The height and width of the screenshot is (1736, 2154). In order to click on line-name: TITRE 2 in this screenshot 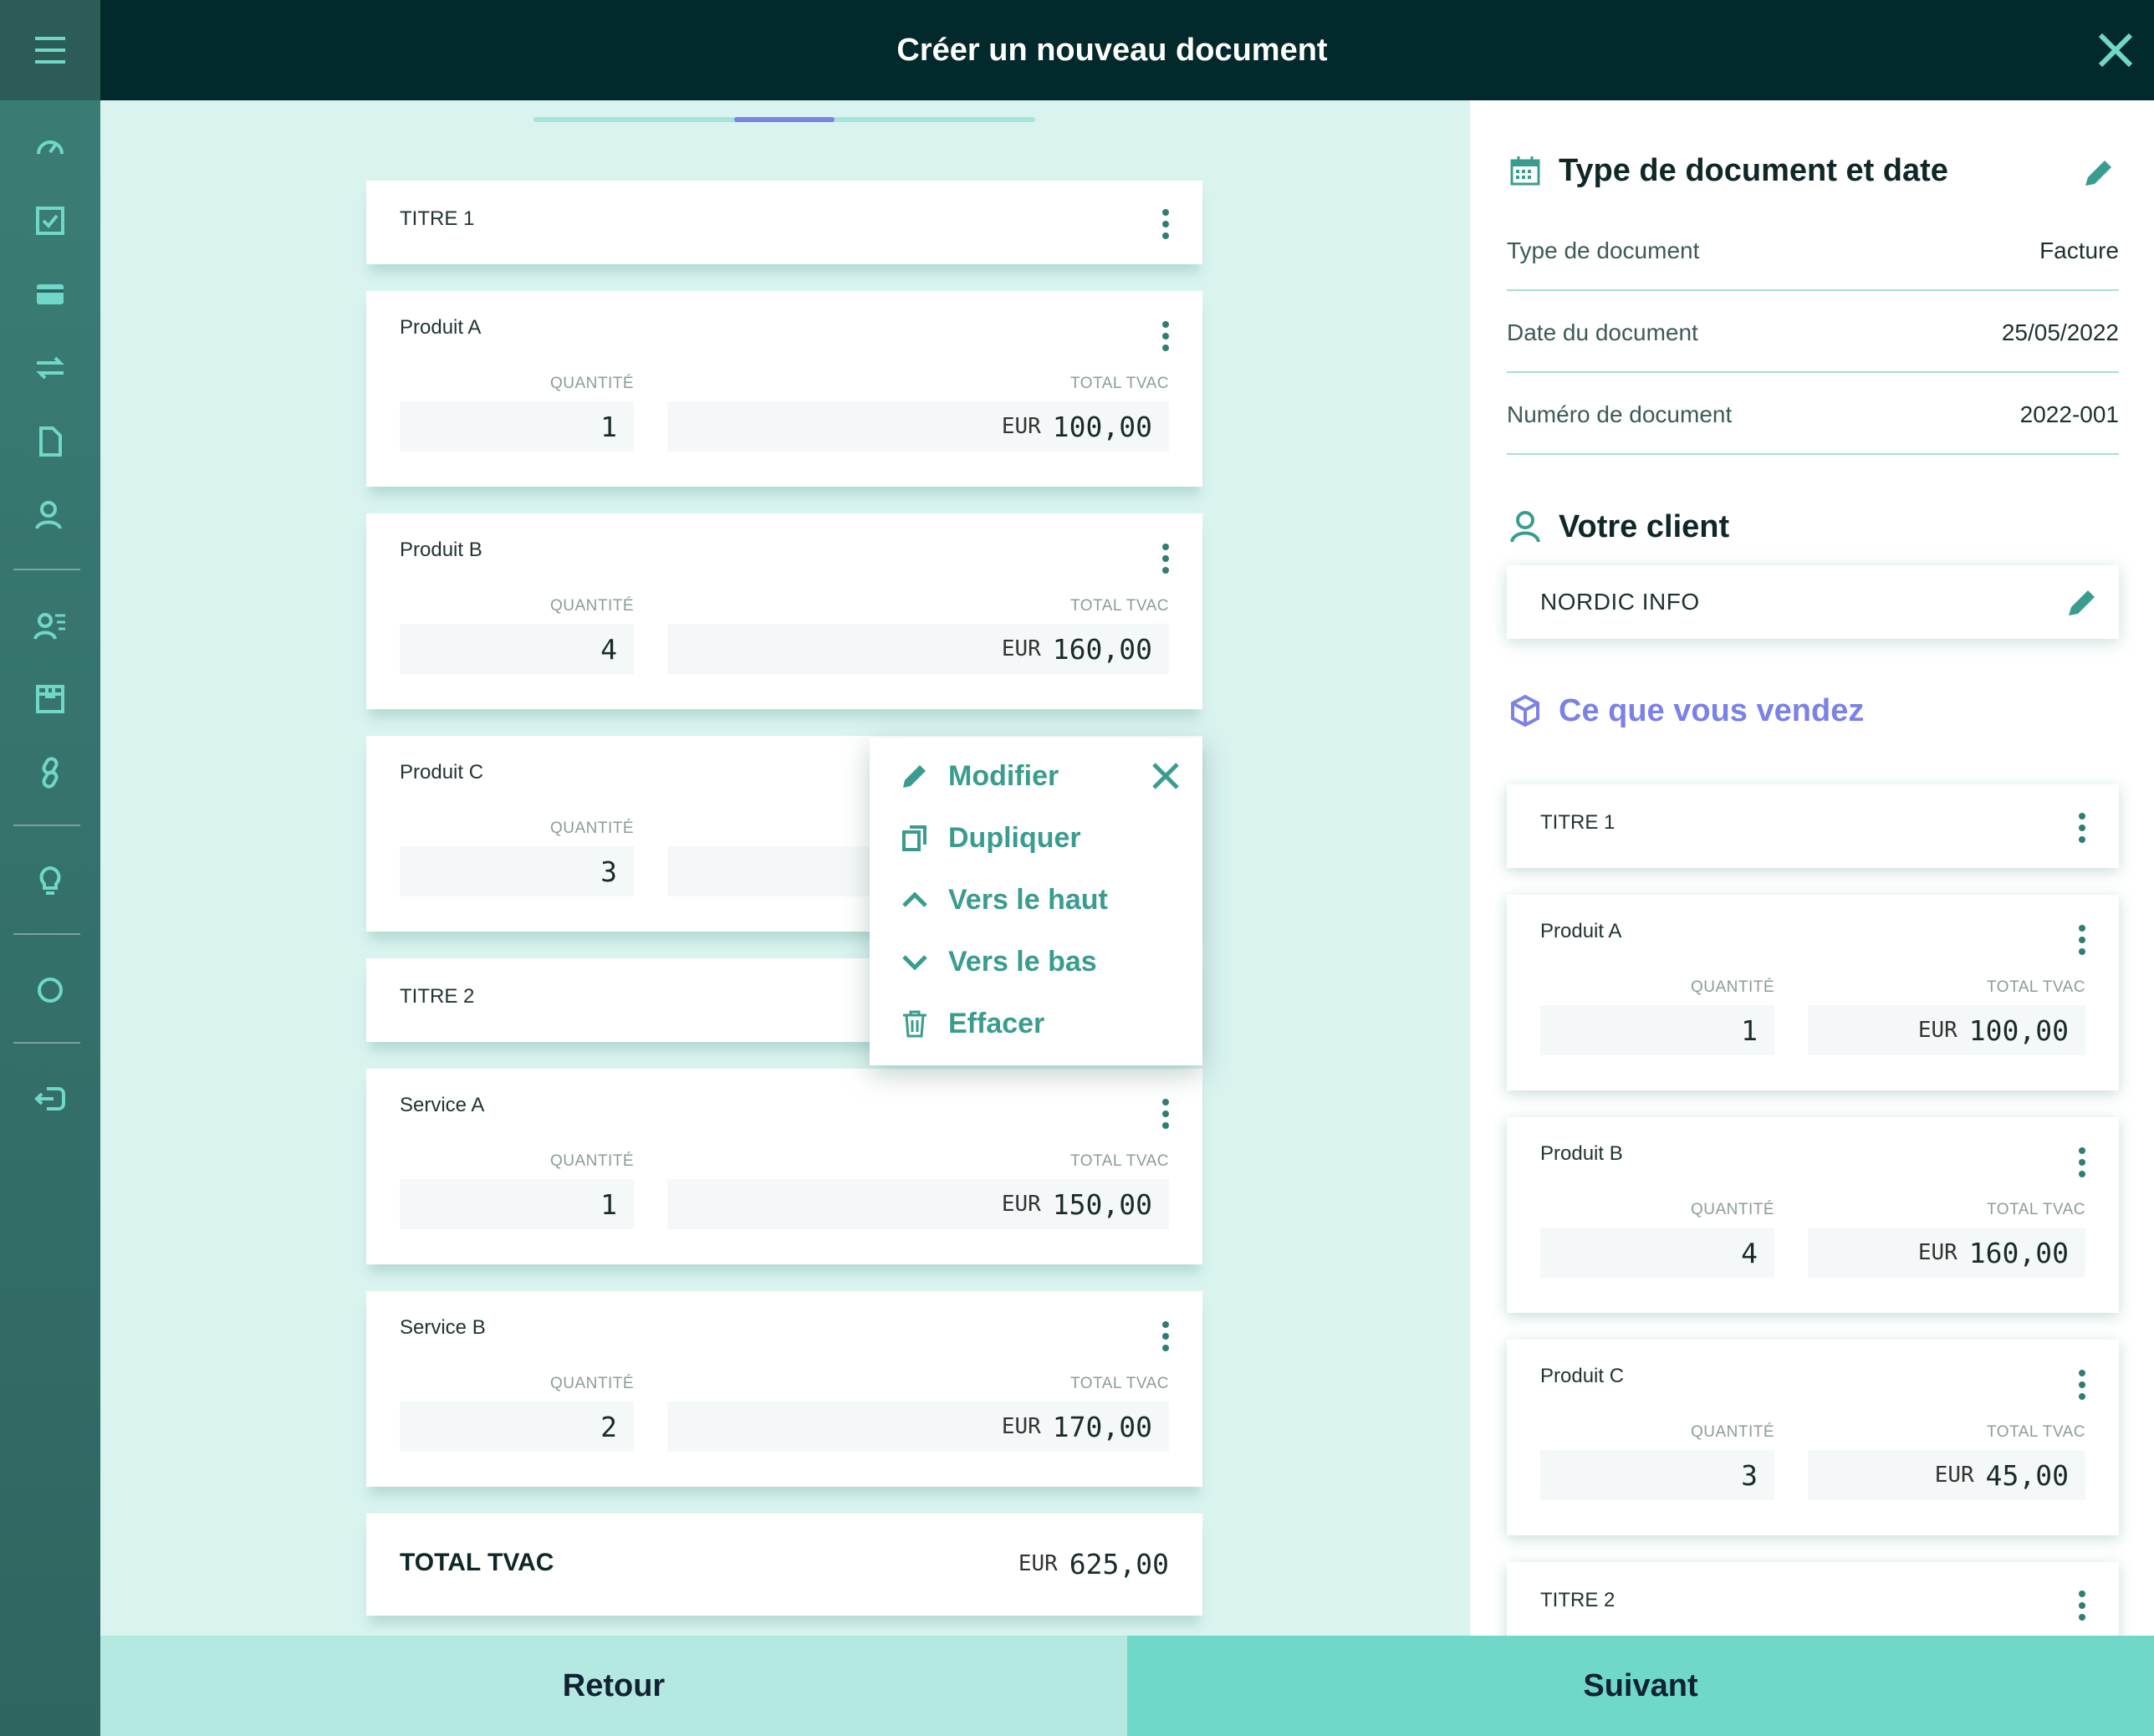, I will do `click(1578, 1600)`.